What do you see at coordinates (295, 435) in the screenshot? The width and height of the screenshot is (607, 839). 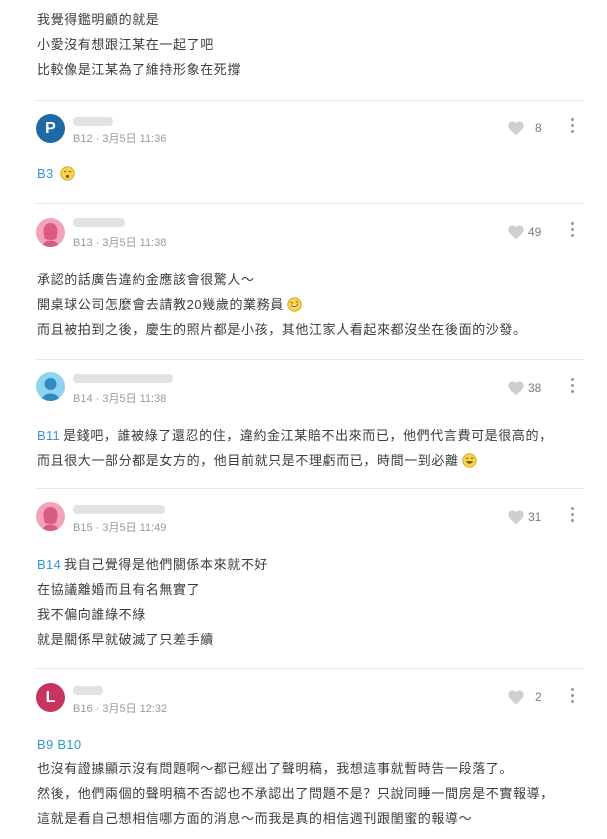 I see `comment-line: B11 是錢吧，誰被綠了還忍的住，違約金江某賠不出來而已，他們代言費可是很高的，` at bounding box center [295, 435].